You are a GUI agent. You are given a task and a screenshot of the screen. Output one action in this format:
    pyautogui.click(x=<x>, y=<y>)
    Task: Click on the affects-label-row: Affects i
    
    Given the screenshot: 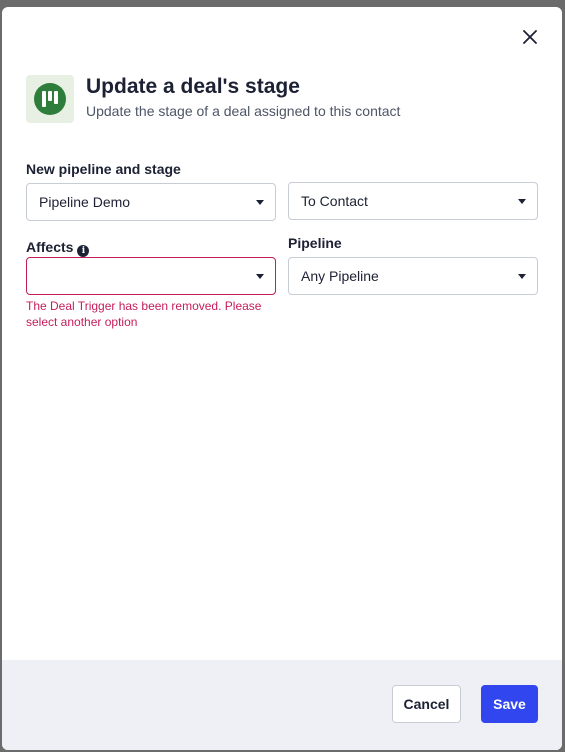 What is the action you would take?
    pyautogui.click(x=58, y=248)
    